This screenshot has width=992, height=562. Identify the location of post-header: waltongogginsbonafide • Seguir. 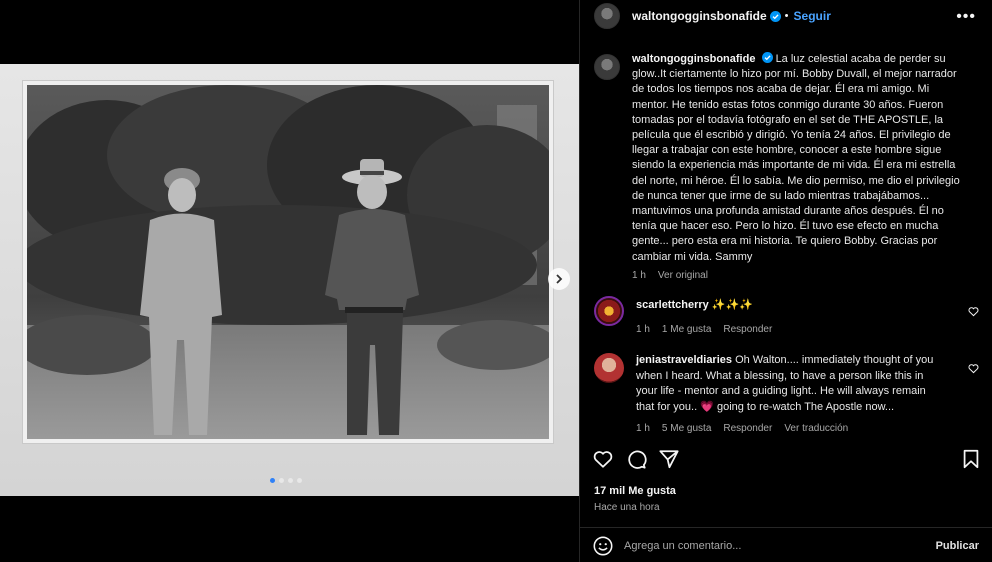
(786, 16).